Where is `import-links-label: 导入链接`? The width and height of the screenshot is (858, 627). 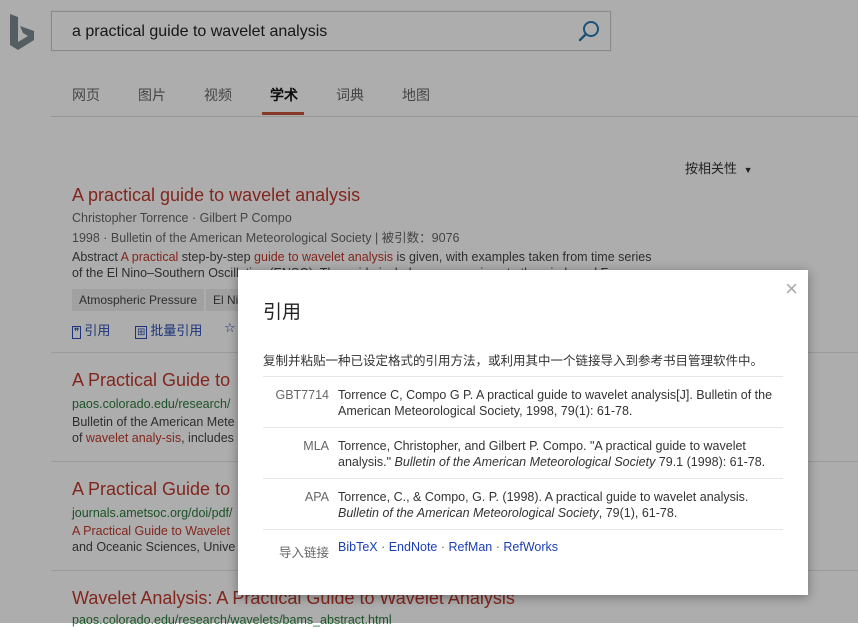 import-links-label: 导入链接 is located at coordinates (303, 553).